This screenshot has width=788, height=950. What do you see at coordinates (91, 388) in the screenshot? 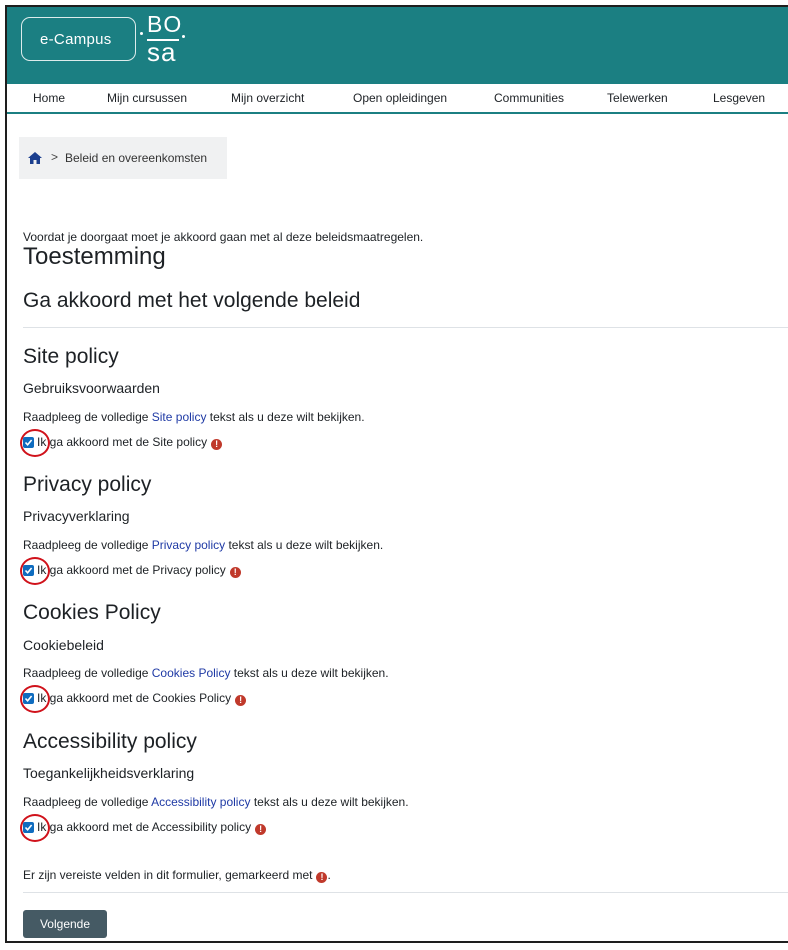
I see `policy-subtitle: Gebruiksvoorwaarden` at bounding box center [91, 388].